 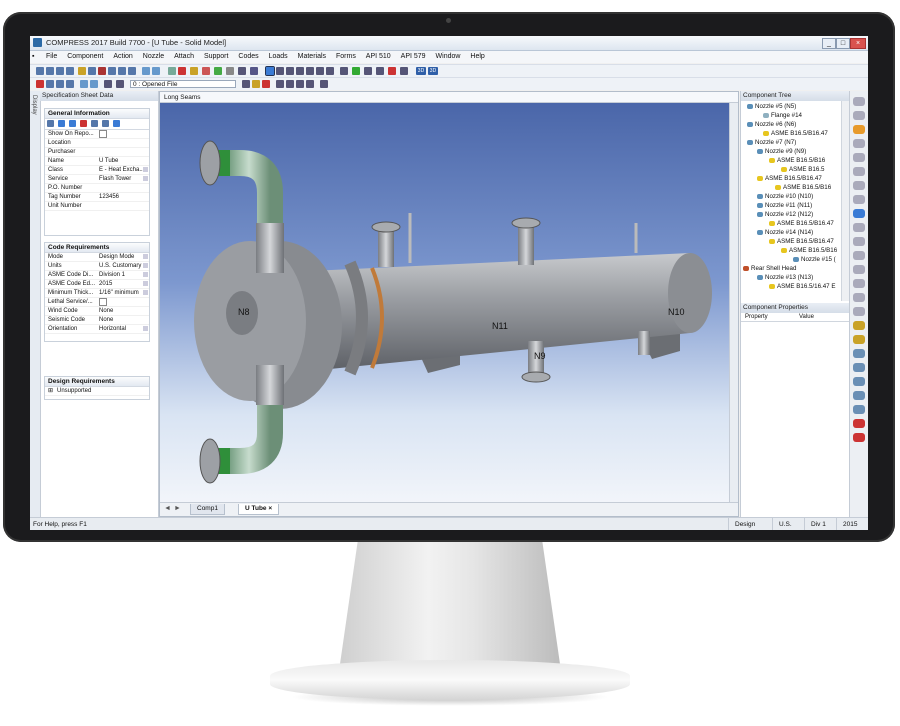 I want to click on save-icon, so click(x=105, y=123).